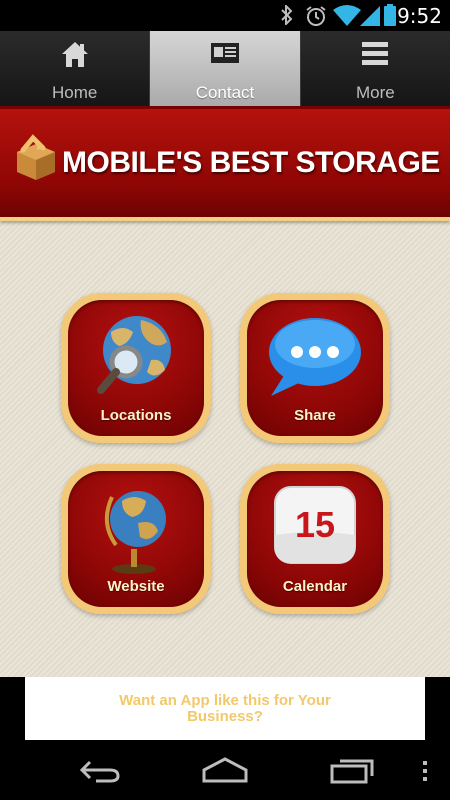 The width and height of the screenshot is (450, 800). I want to click on website-tile: Website, so click(136, 539).